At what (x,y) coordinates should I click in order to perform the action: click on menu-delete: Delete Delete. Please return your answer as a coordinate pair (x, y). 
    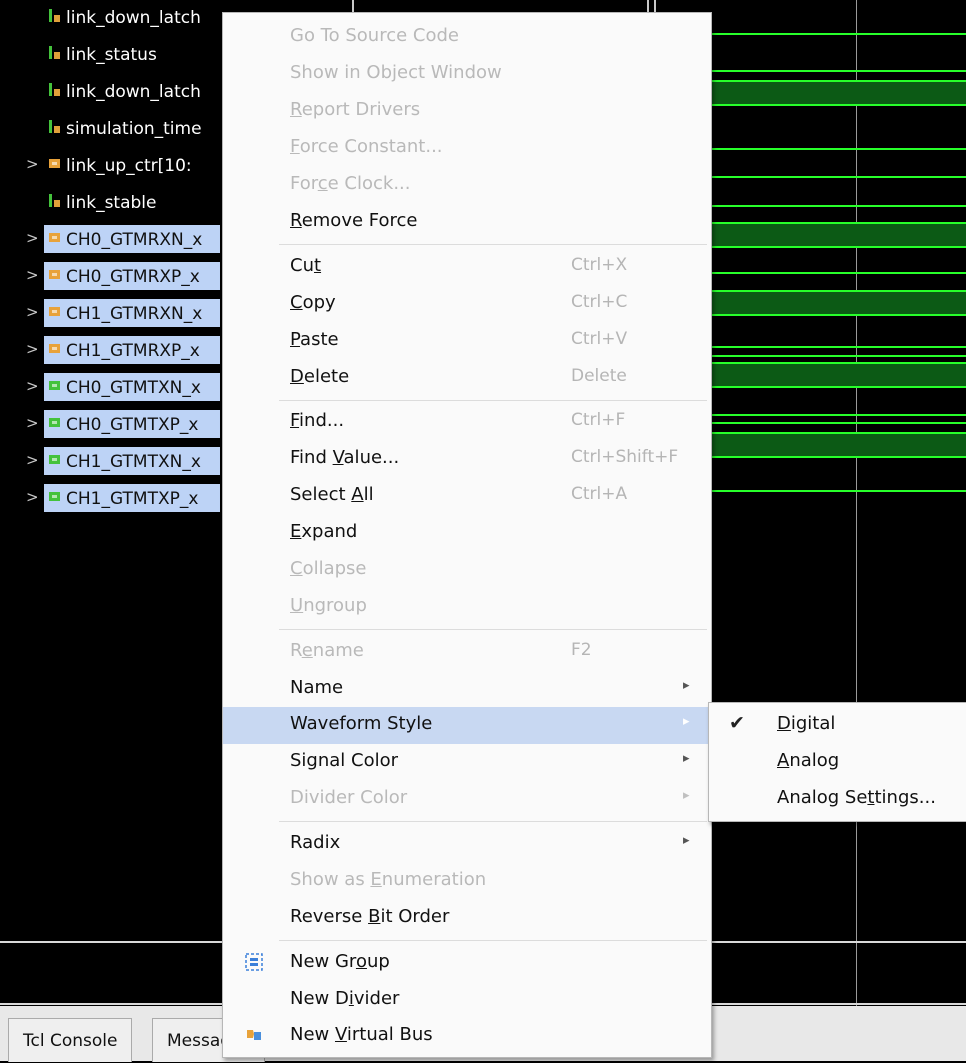
    Looking at the image, I should click on (467, 378).